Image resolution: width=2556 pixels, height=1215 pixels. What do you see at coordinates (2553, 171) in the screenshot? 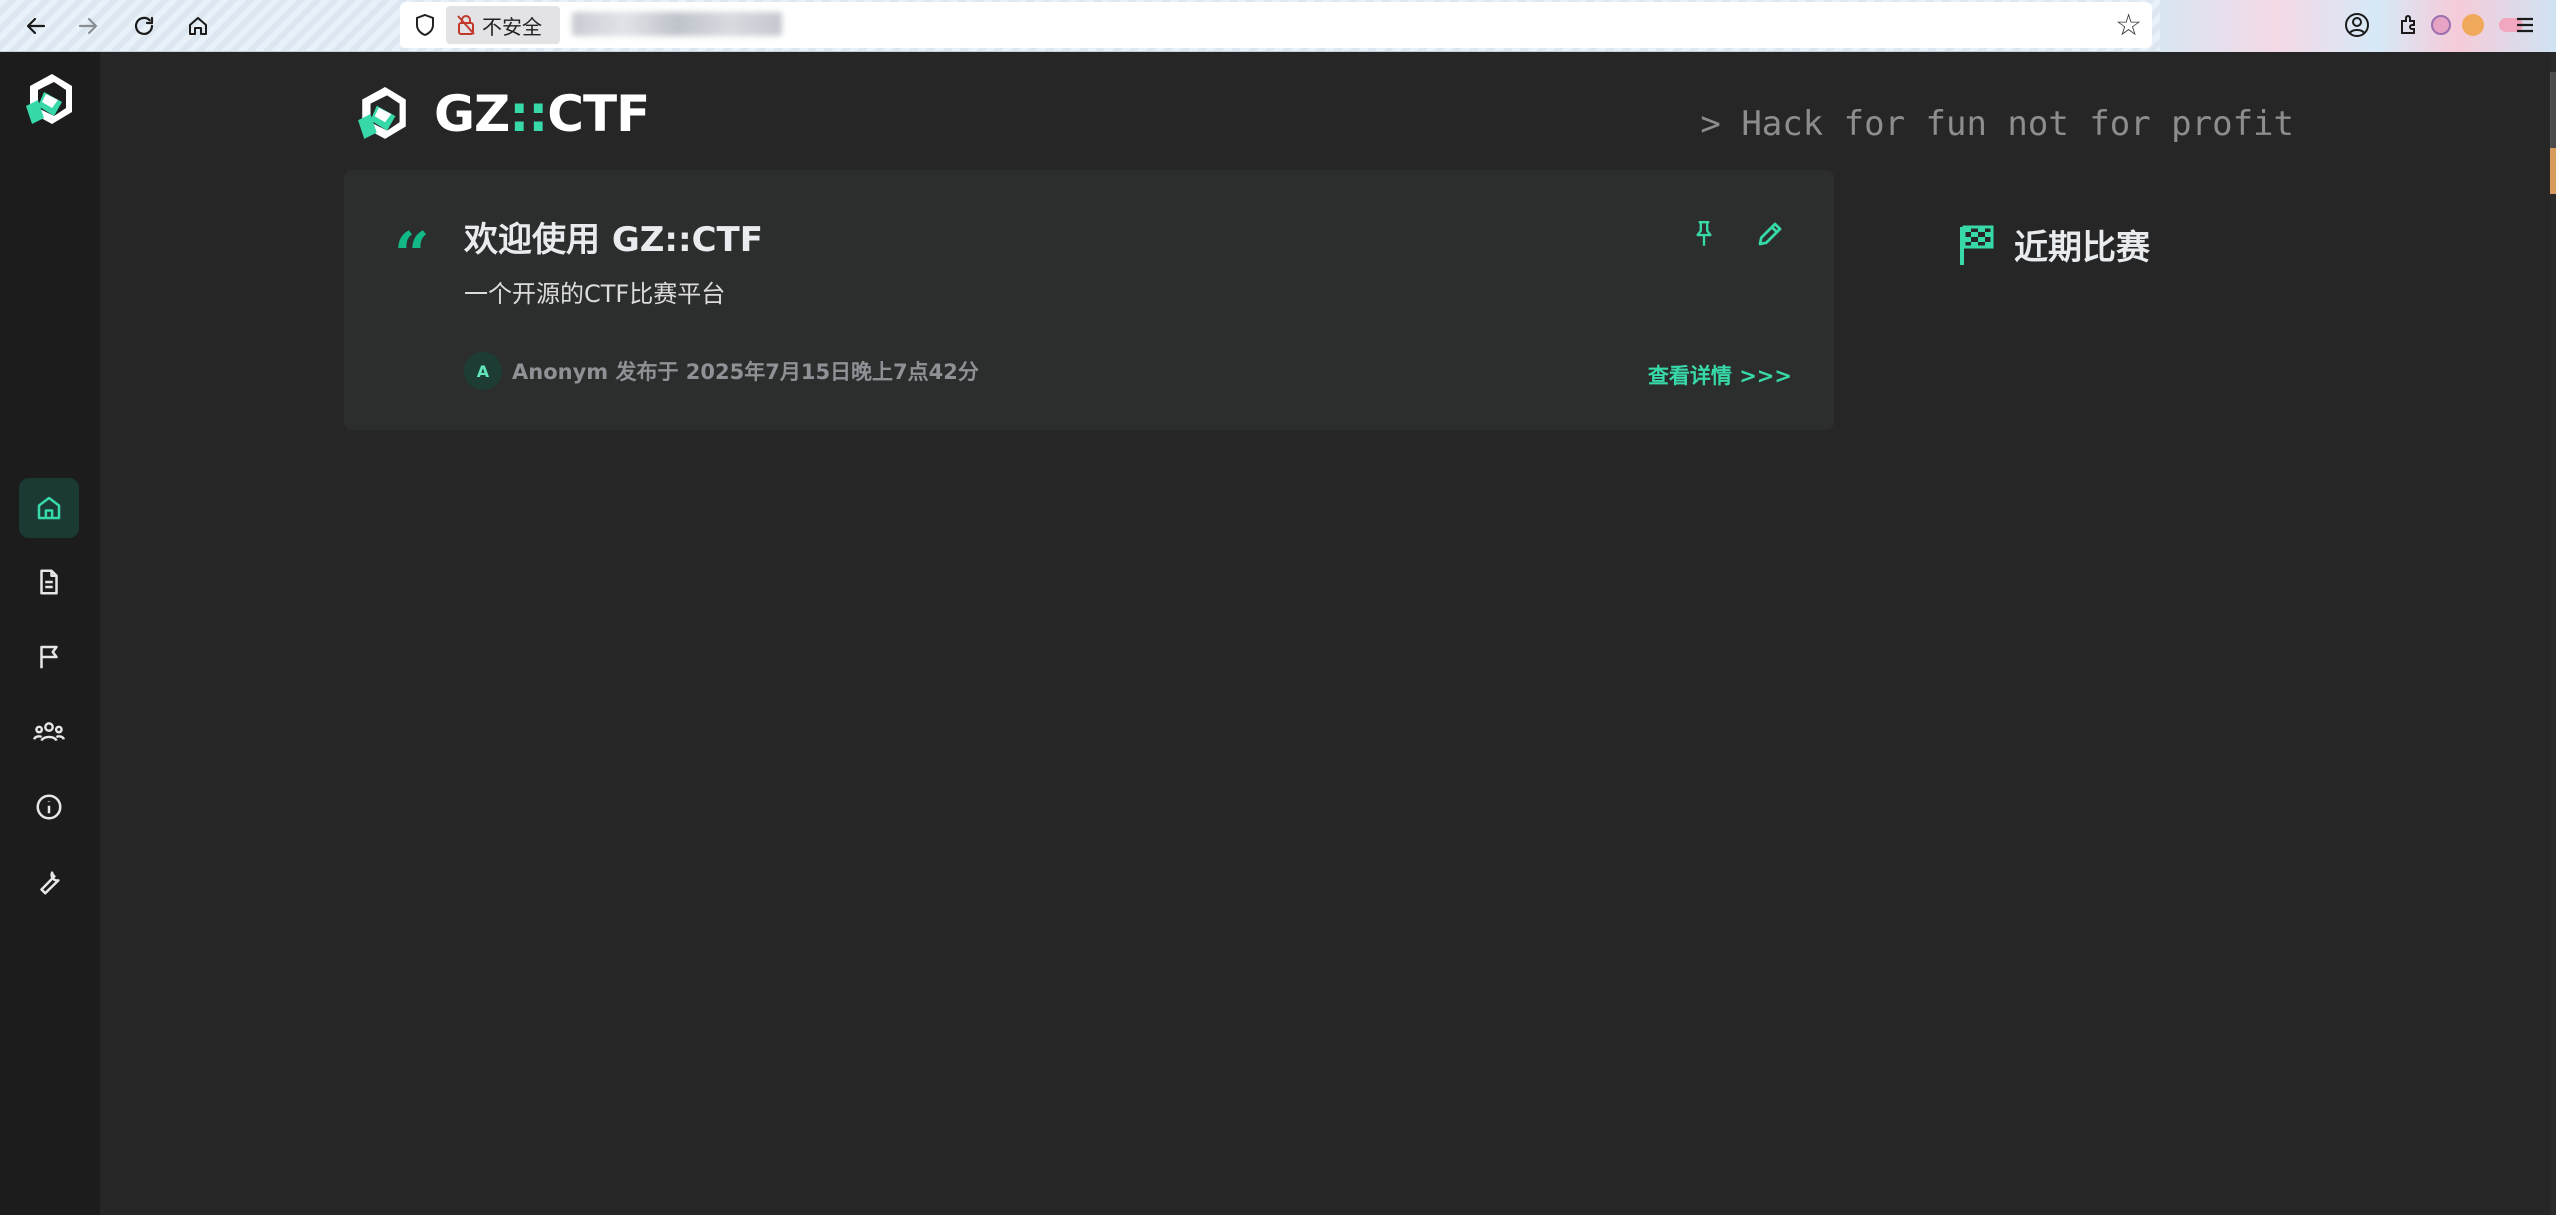
I see `scrollbar-marker` at bounding box center [2553, 171].